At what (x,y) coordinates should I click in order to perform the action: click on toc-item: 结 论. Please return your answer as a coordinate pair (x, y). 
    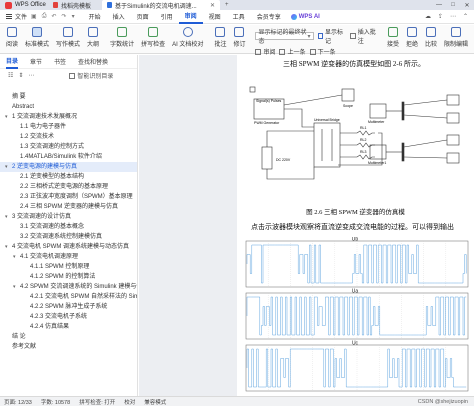
    Looking at the image, I should click on (68, 337).